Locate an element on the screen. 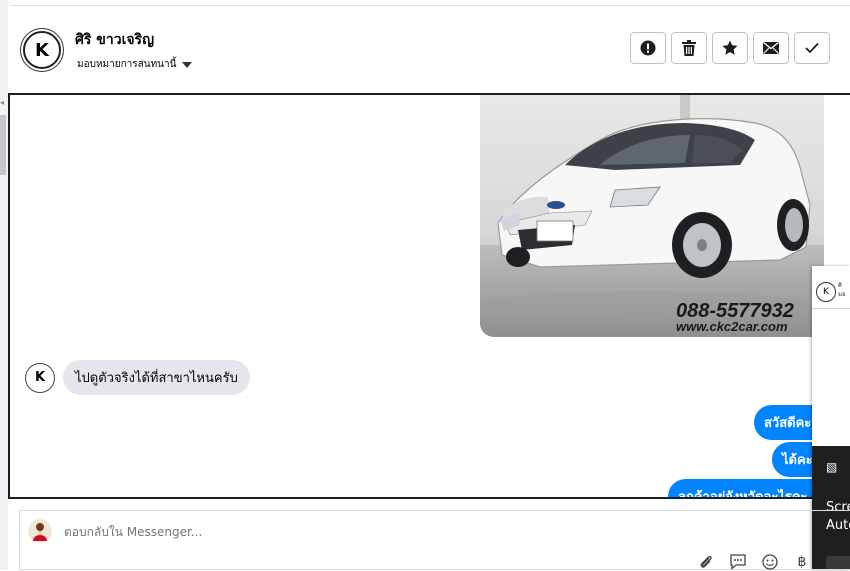  preview-avatar: K is located at coordinates (826, 292).